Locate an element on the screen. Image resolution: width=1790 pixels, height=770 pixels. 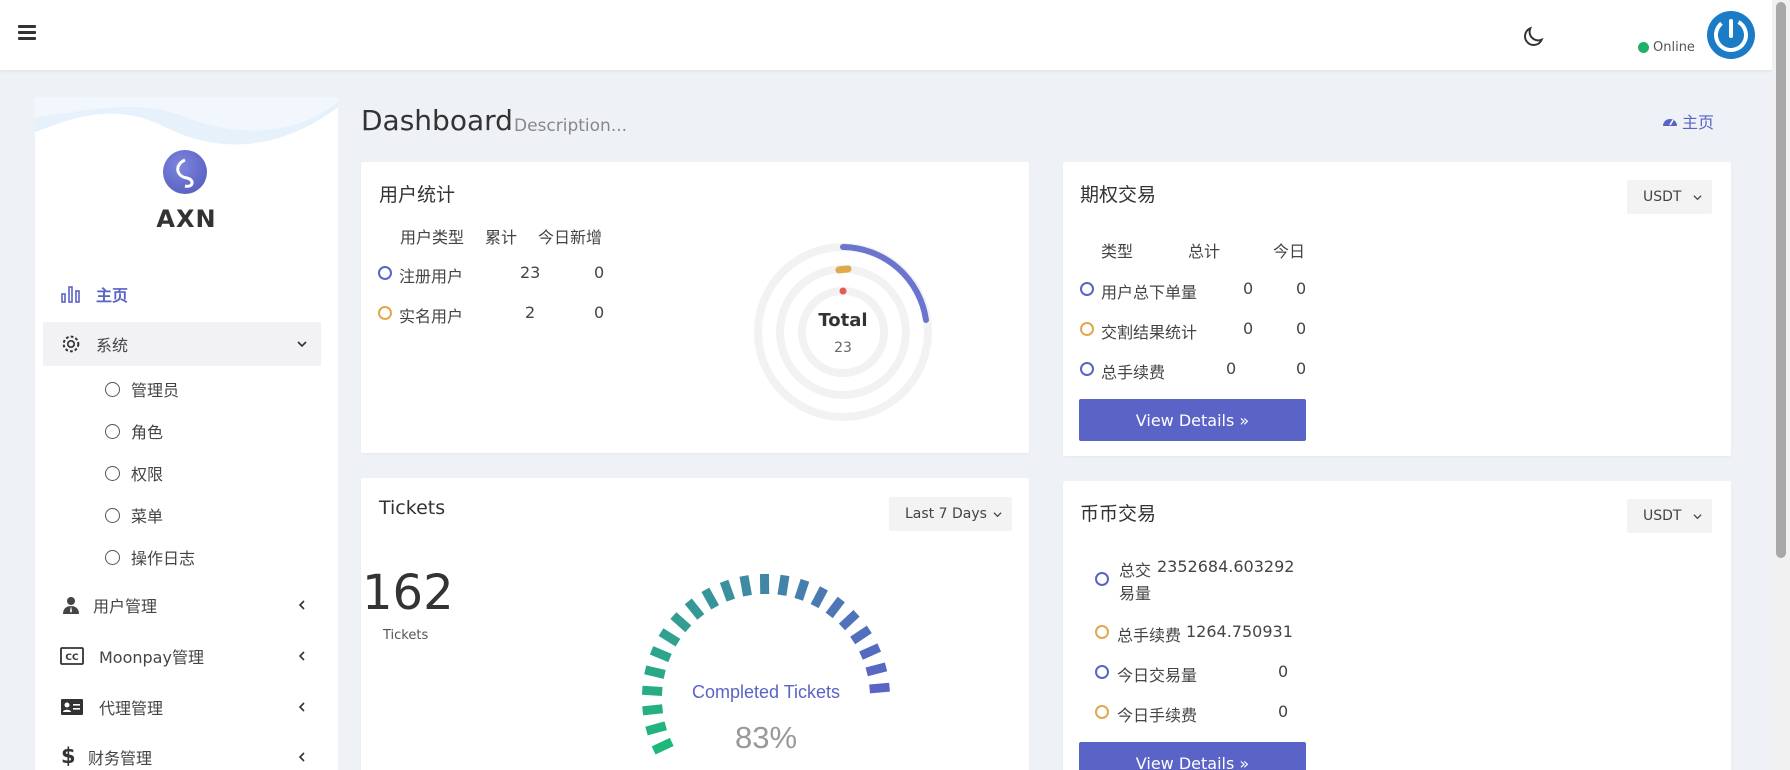
tickets-range-select: Last 7 Days is located at coordinates (950, 514).